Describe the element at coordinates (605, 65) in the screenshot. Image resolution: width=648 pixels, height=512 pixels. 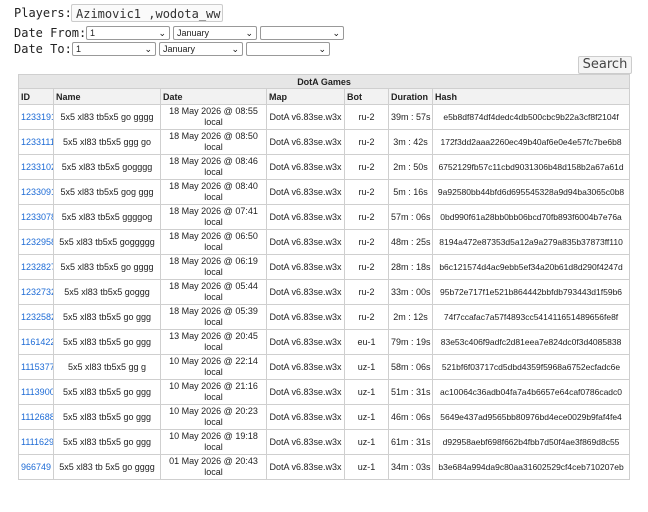
I see `search-button: Search` at that location.